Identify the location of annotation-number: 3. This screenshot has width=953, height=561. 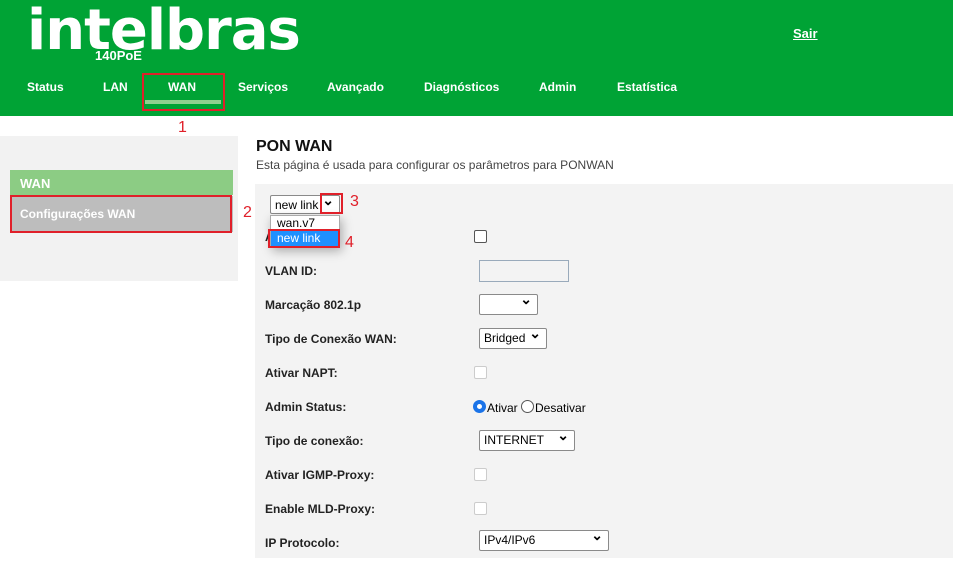
(354, 201).